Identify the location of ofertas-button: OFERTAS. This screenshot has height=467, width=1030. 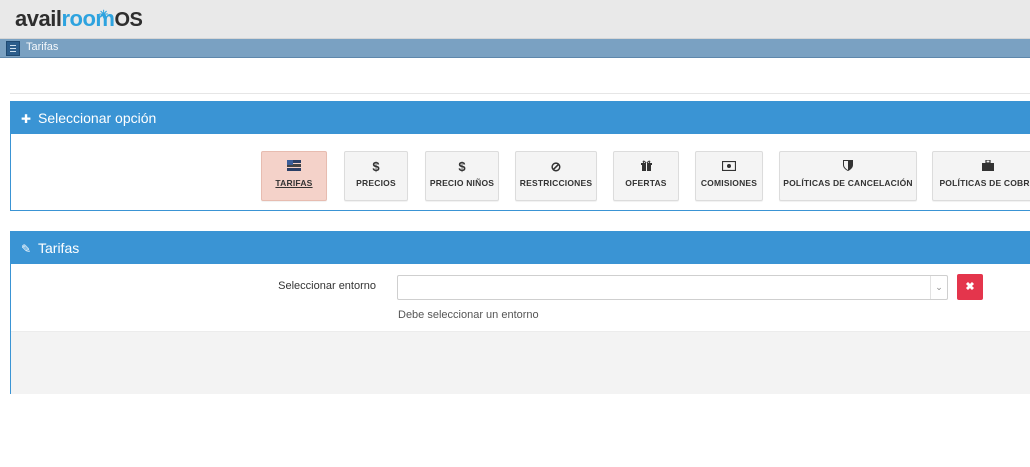
(646, 176).